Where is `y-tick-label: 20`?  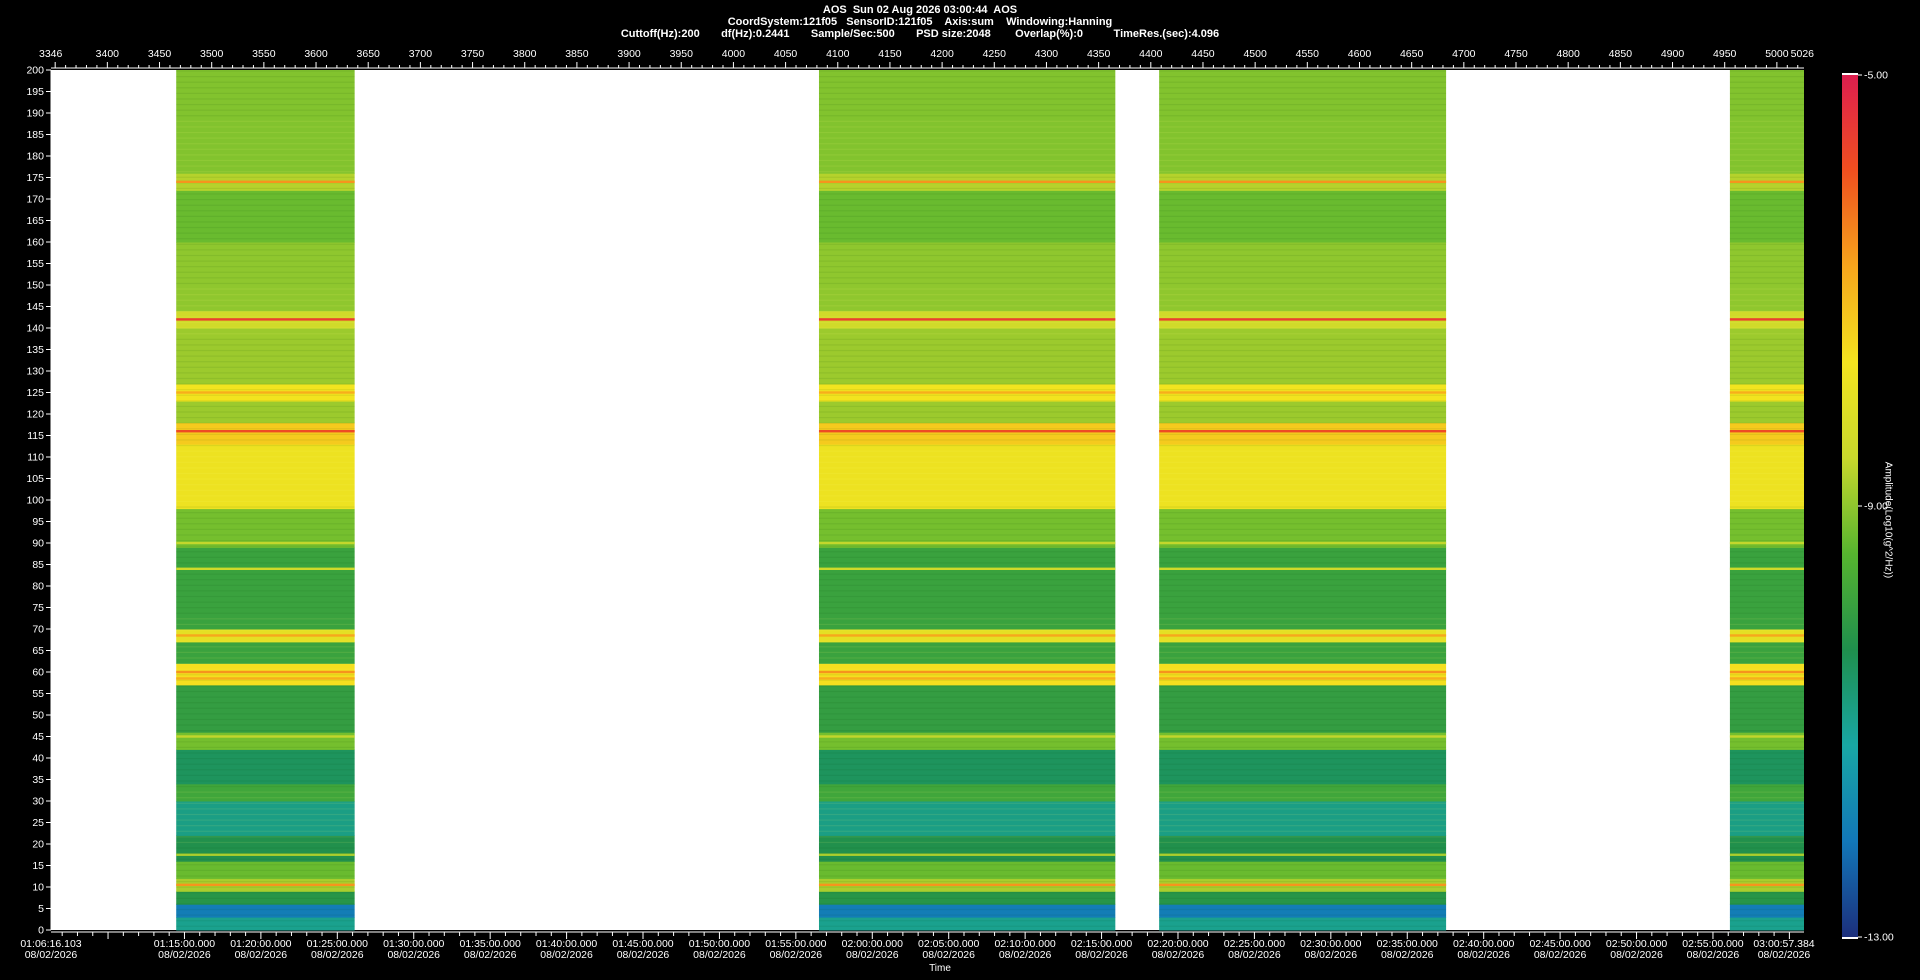 y-tick-label: 20 is located at coordinates (38, 845).